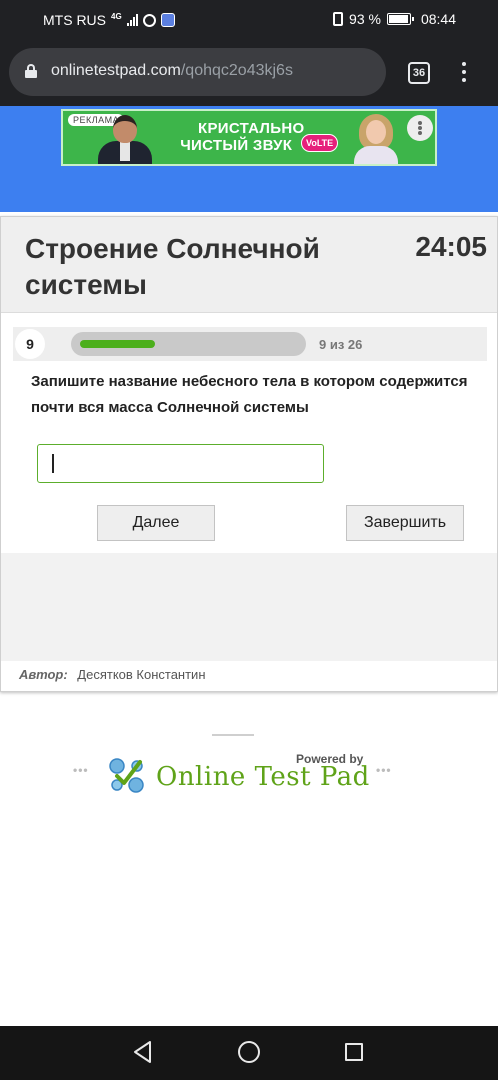 This screenshot has height=1080, width=498. I want to click on clock: 08:44, so click(438, 19).